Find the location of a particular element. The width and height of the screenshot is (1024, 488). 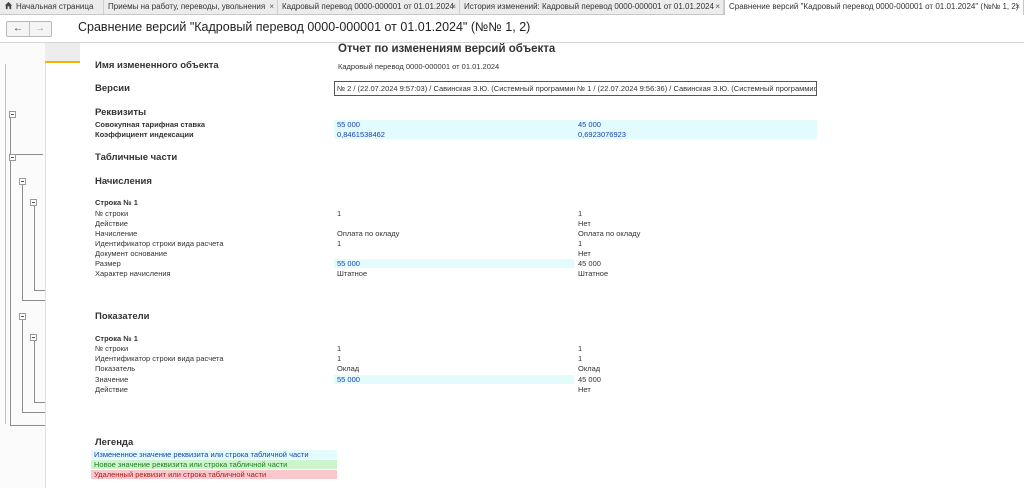

accrual-old: Штатное is located at coordinates (593, 273).